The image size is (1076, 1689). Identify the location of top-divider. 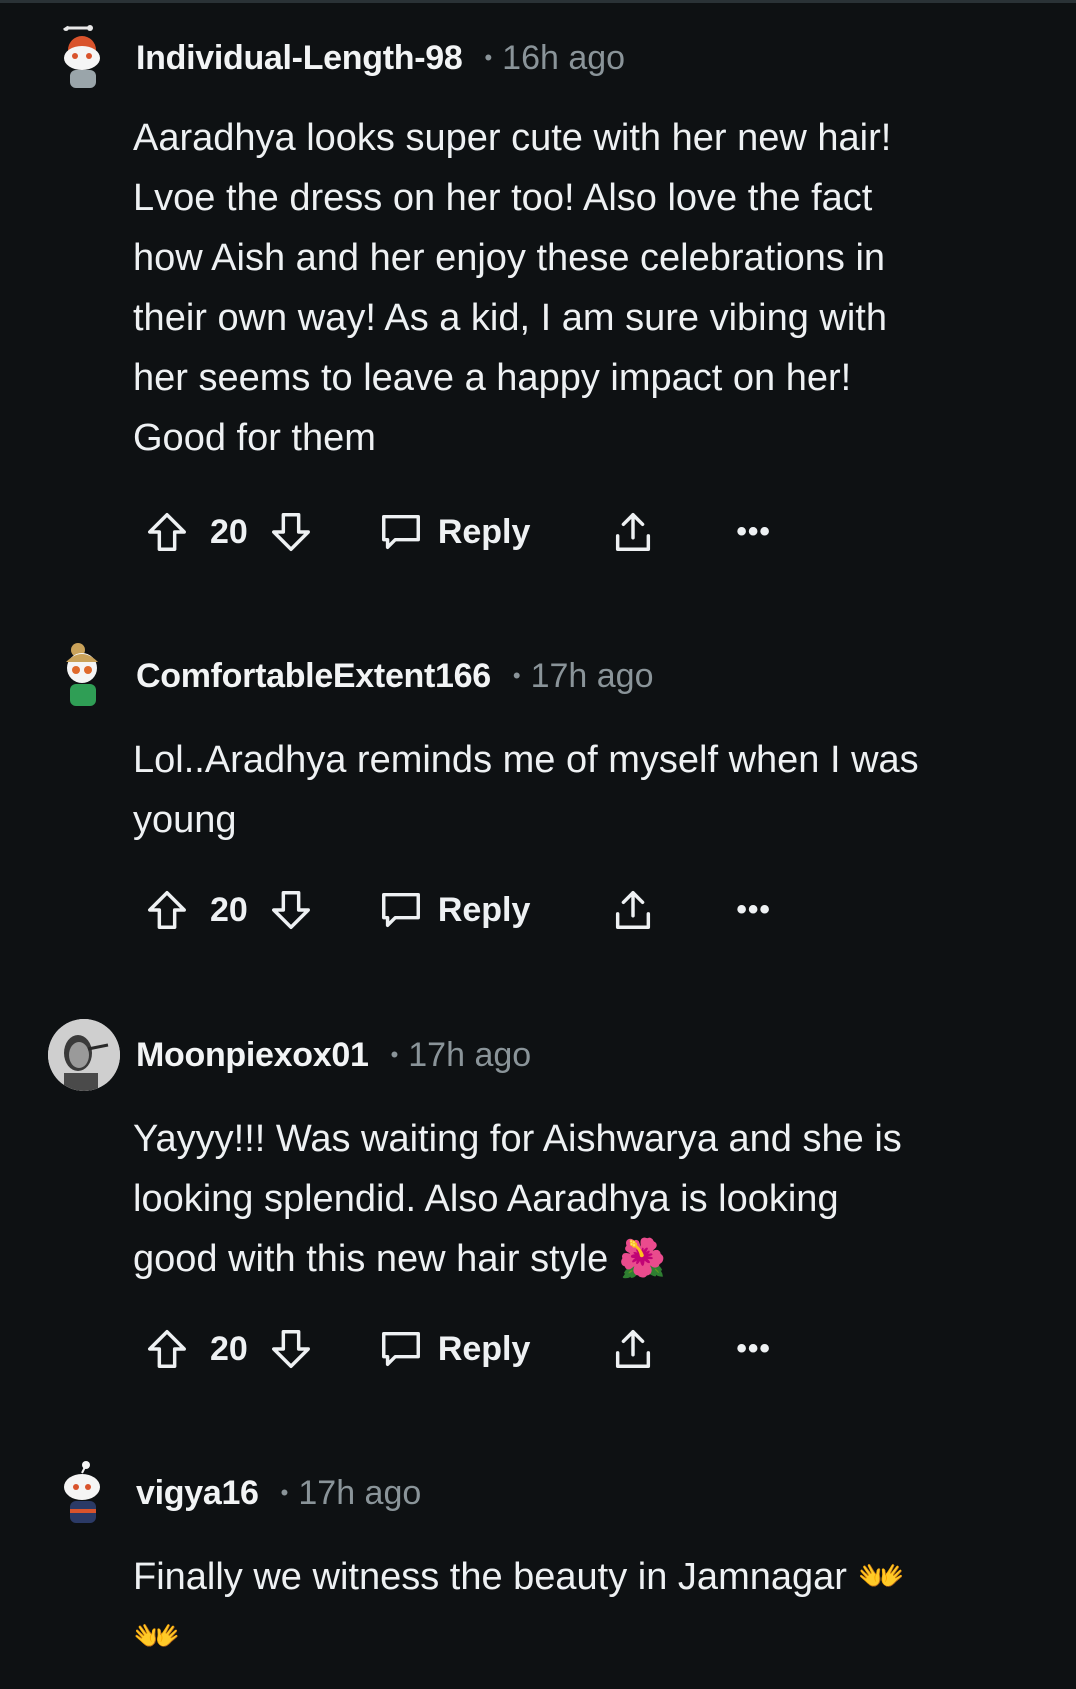
(538, 1).